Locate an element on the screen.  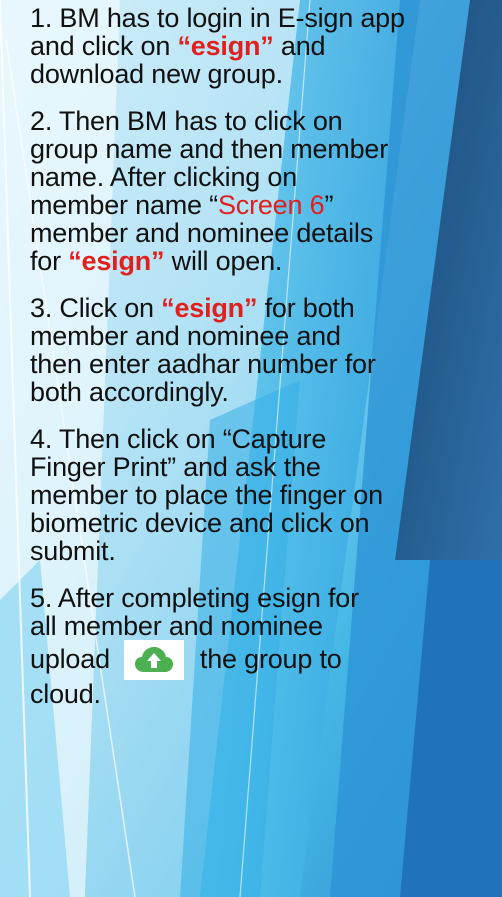
step-3-line-1: 3. Click on “esign” for both is located at coordinates (265, 308).